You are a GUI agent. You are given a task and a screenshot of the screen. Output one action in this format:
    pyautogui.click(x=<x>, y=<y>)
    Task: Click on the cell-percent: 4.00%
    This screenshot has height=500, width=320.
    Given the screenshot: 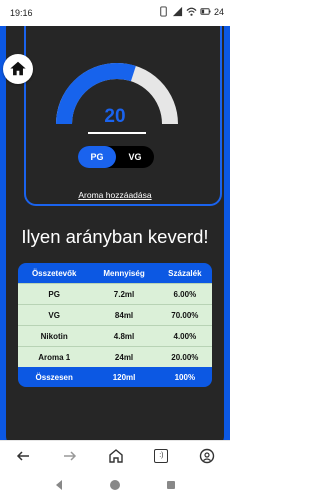 What is the action you would take?
    pyautogui.click(x=184, y=336)
    